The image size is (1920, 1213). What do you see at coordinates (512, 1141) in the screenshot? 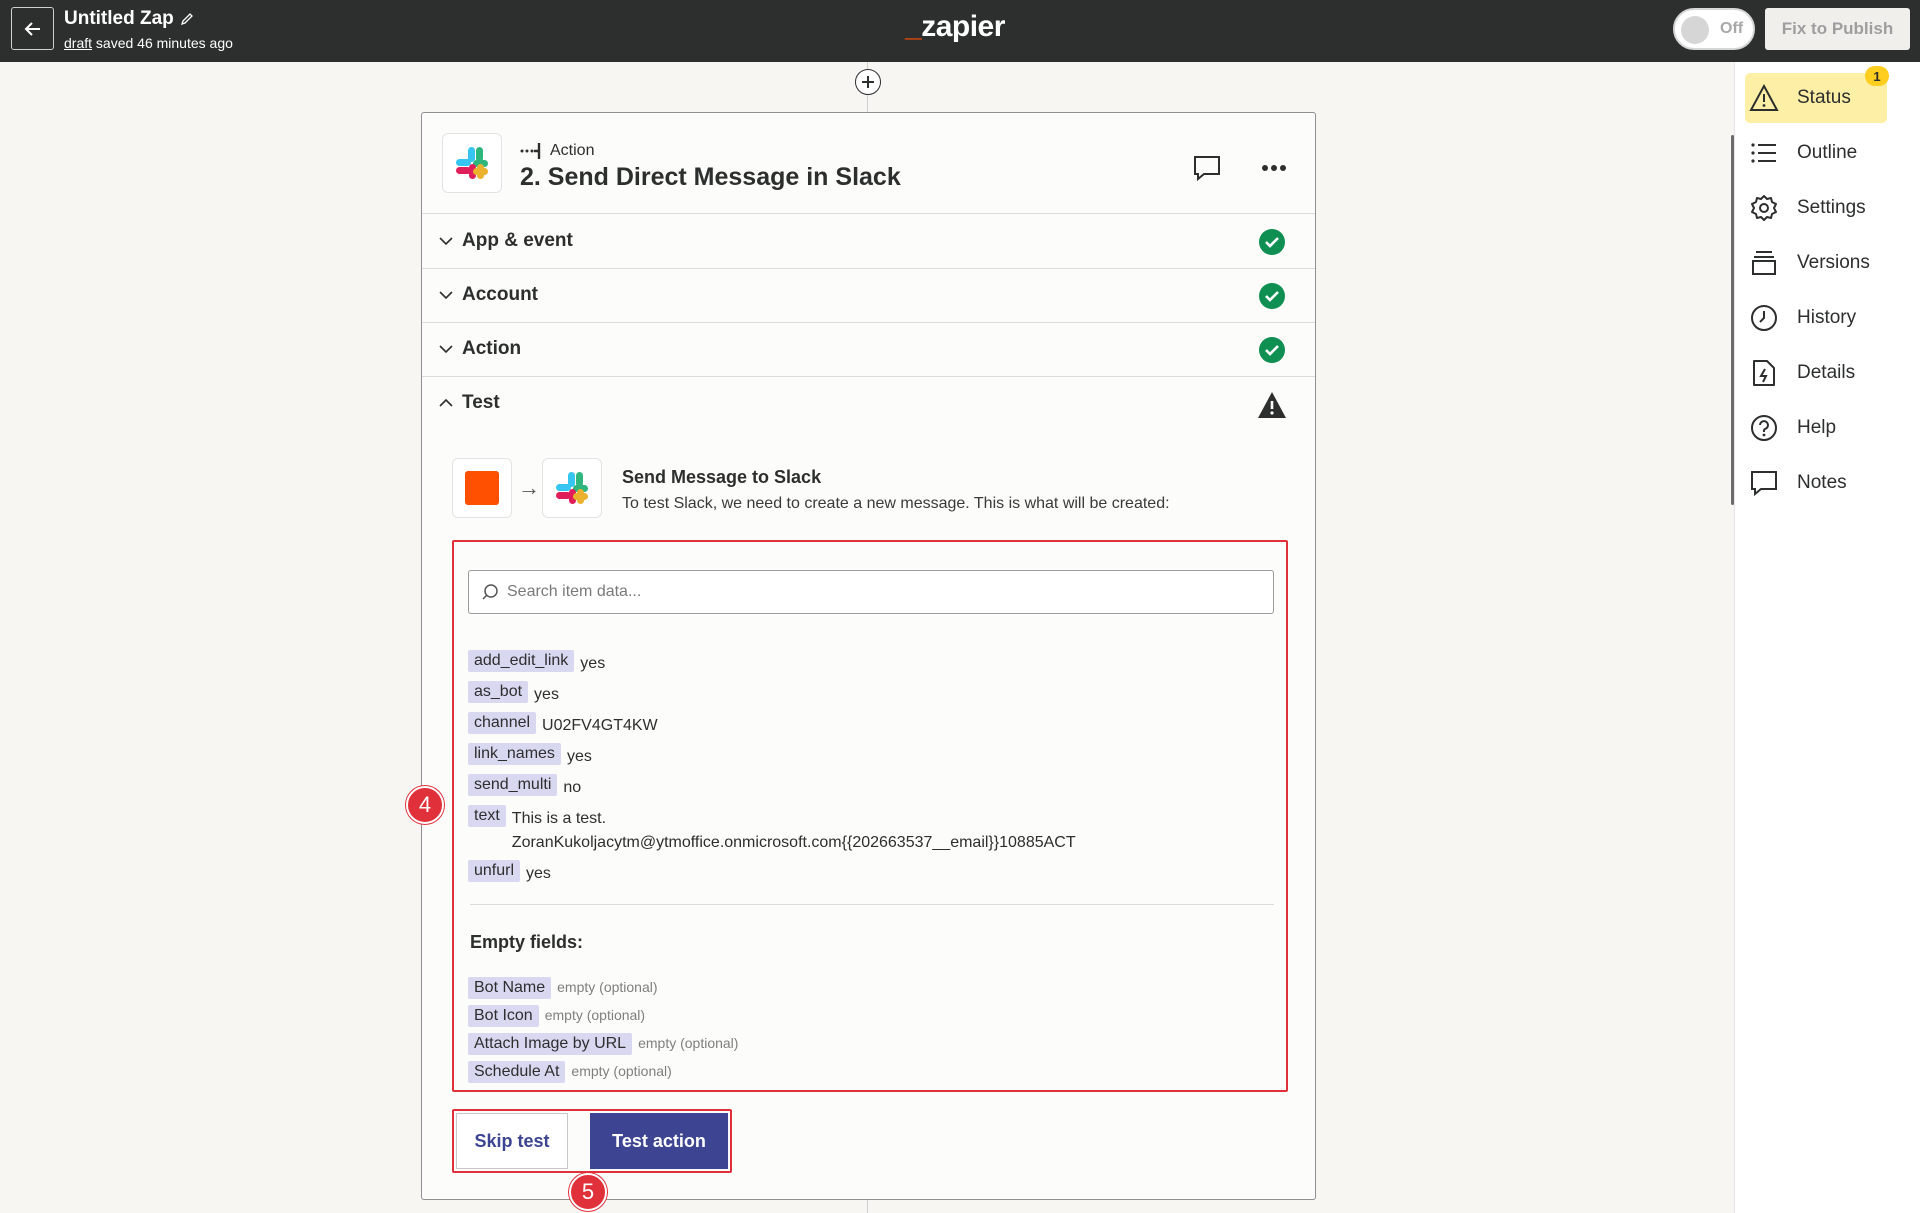
I see `skip-test-button: Skip test` at bounding box center [512, 1141].